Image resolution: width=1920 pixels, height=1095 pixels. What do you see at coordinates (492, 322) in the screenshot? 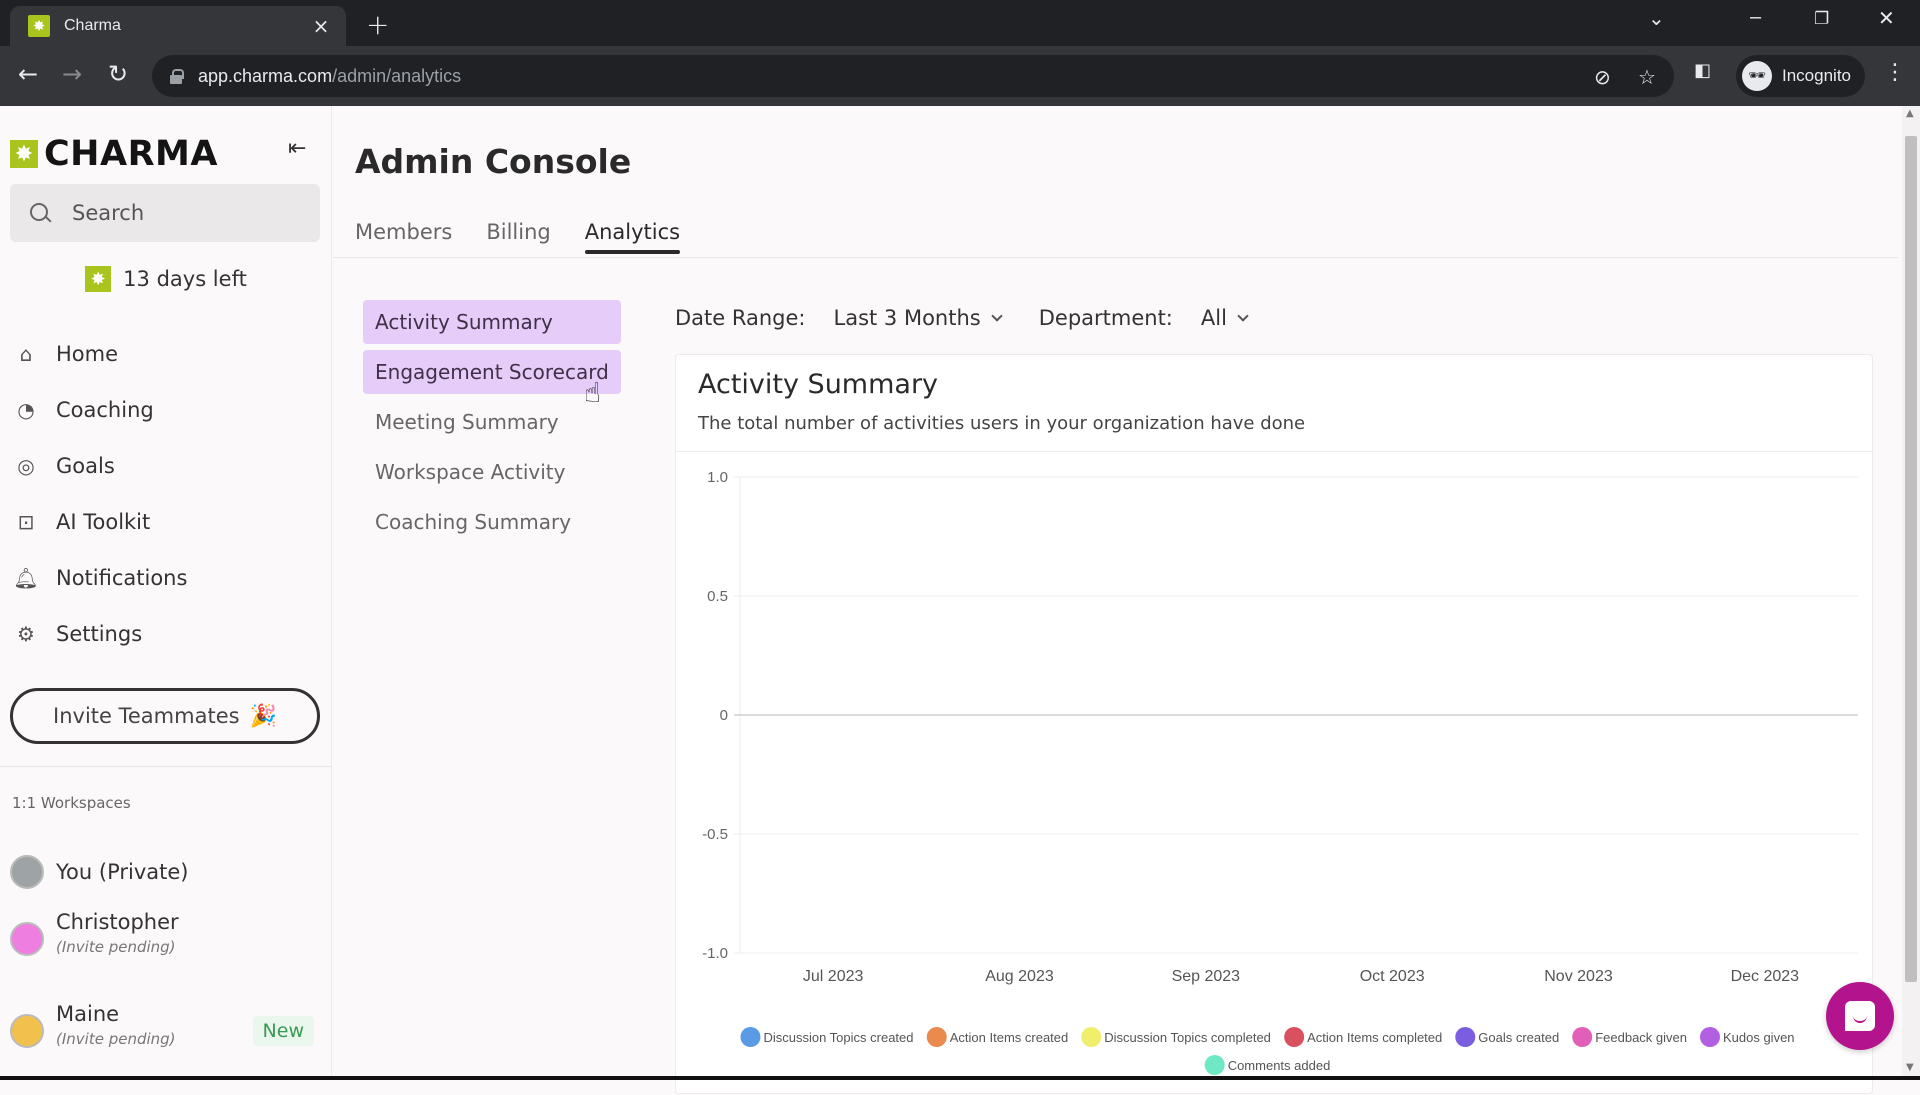
I see `subnav-activity-summary: Activity Summary` at bounding box center [492, 322].